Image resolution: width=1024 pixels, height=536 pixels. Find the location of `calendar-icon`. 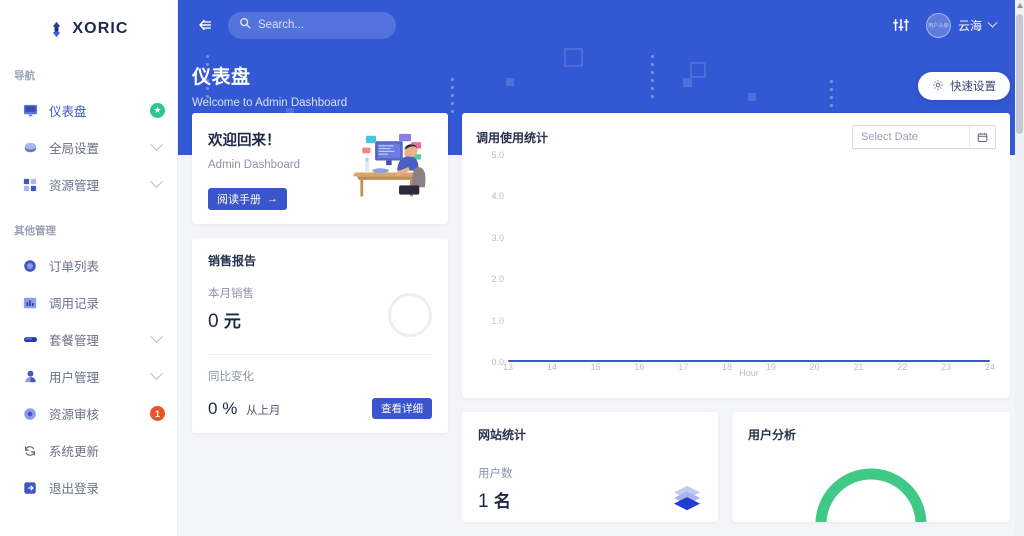

calendar-icon is located at coordinates (982, 137).